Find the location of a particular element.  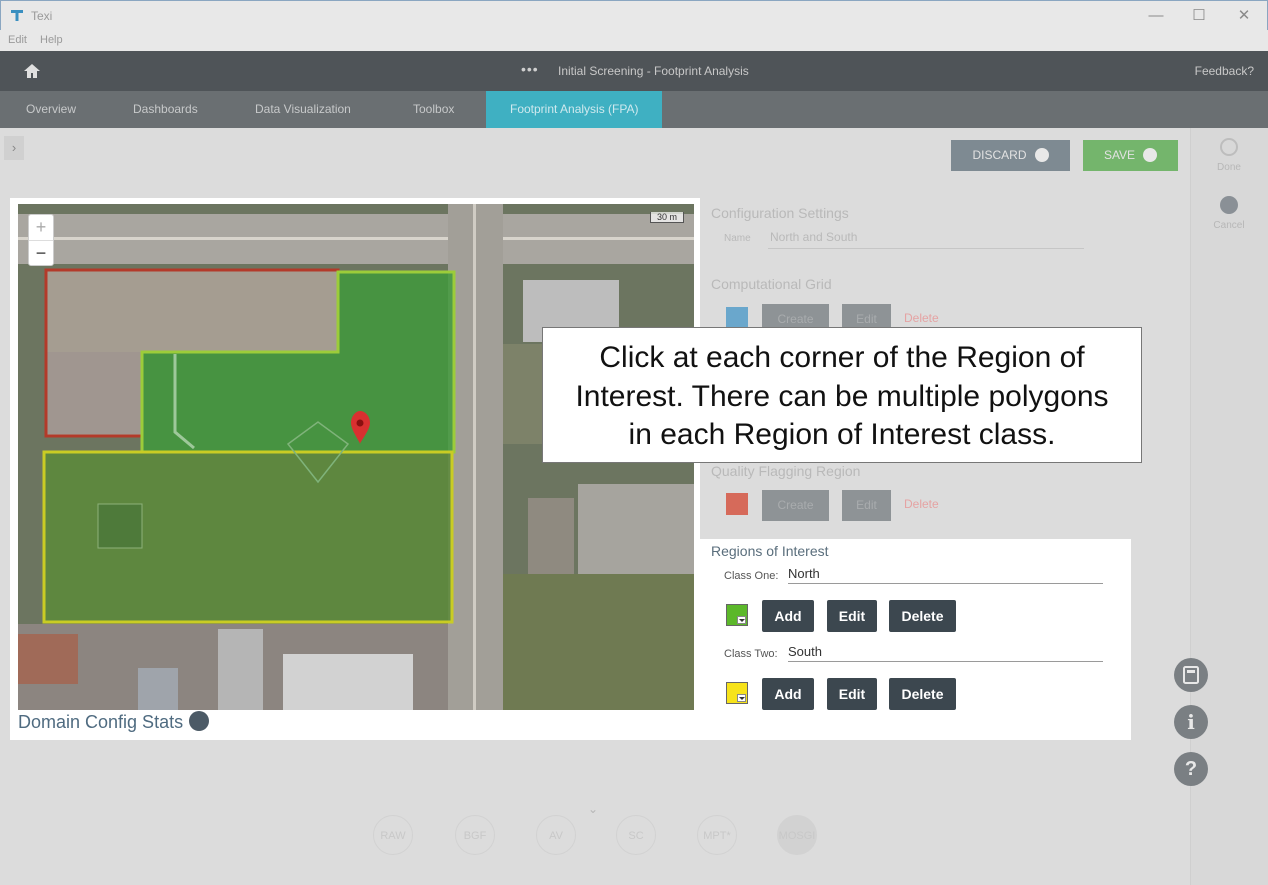

zoom-in-button: + is located at coordinates (41, 227).